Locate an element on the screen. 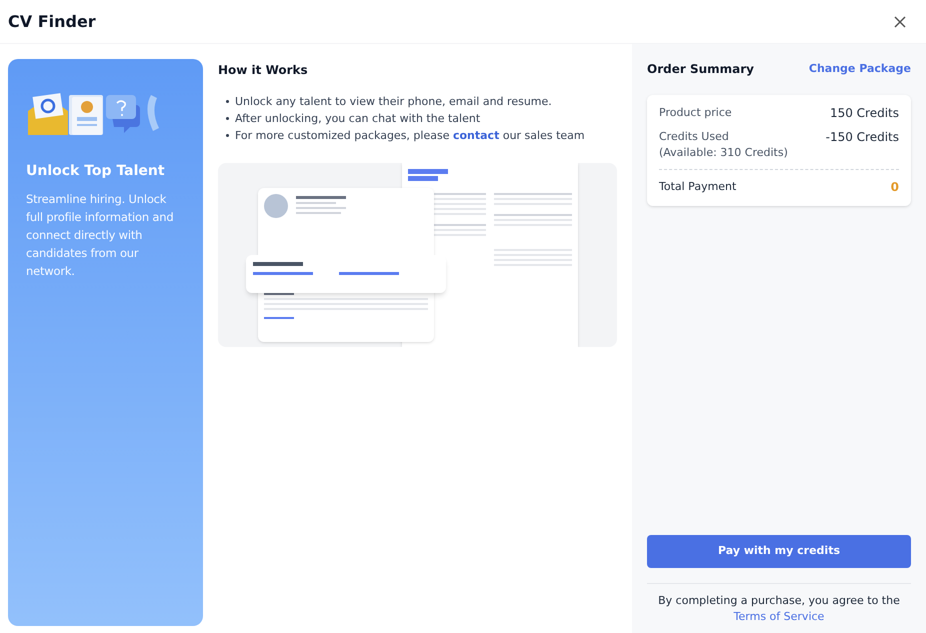  promo-title: Unlock Top Talent is located at coordinates (96, 171).